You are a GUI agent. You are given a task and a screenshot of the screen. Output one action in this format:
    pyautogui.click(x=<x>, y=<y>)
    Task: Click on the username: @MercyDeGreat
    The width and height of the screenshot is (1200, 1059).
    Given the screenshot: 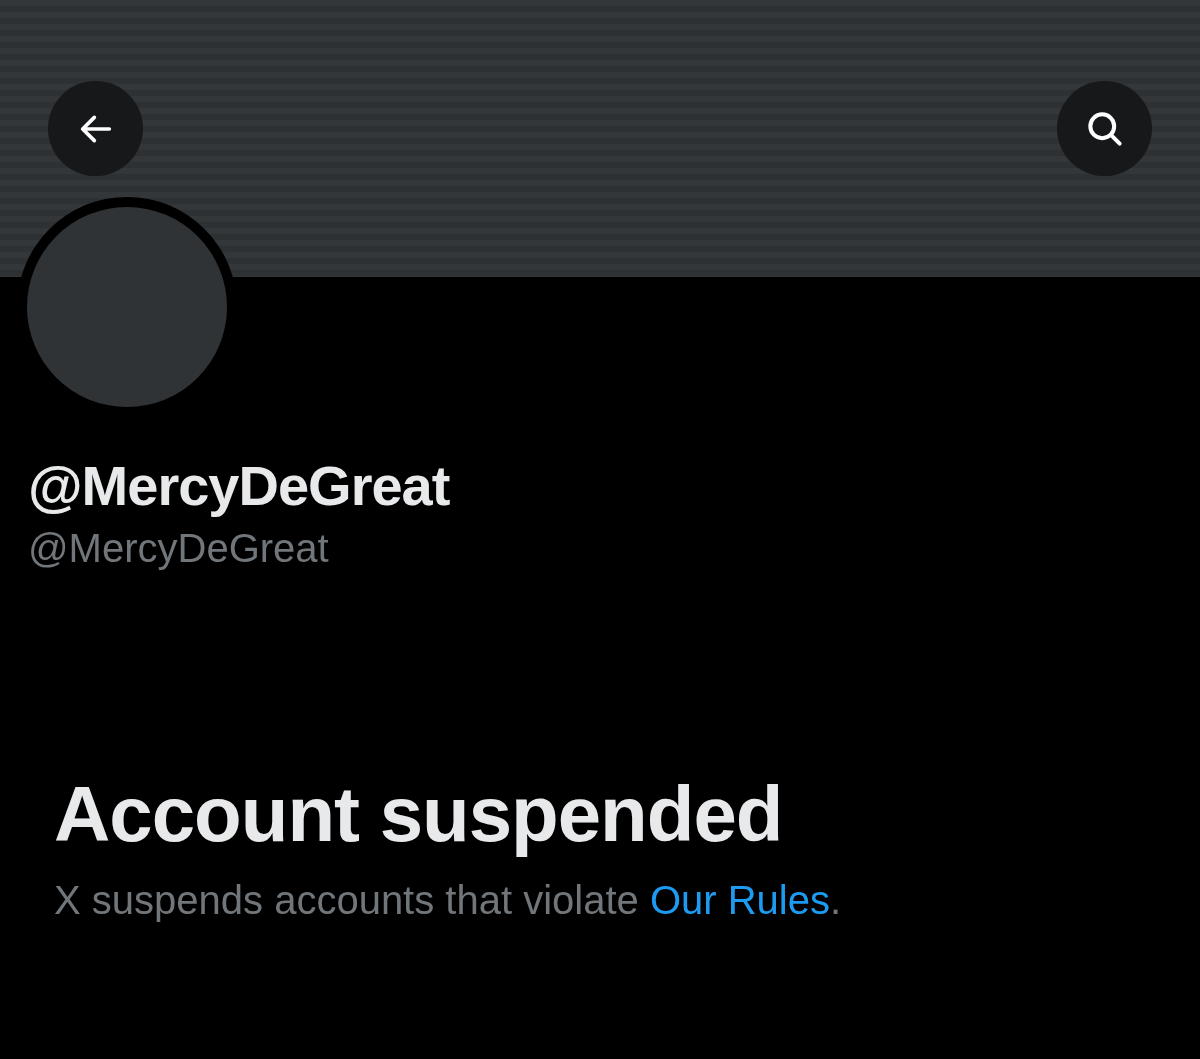 What is the action you would take?
    pyautogui.click(x=179, y=548)
    